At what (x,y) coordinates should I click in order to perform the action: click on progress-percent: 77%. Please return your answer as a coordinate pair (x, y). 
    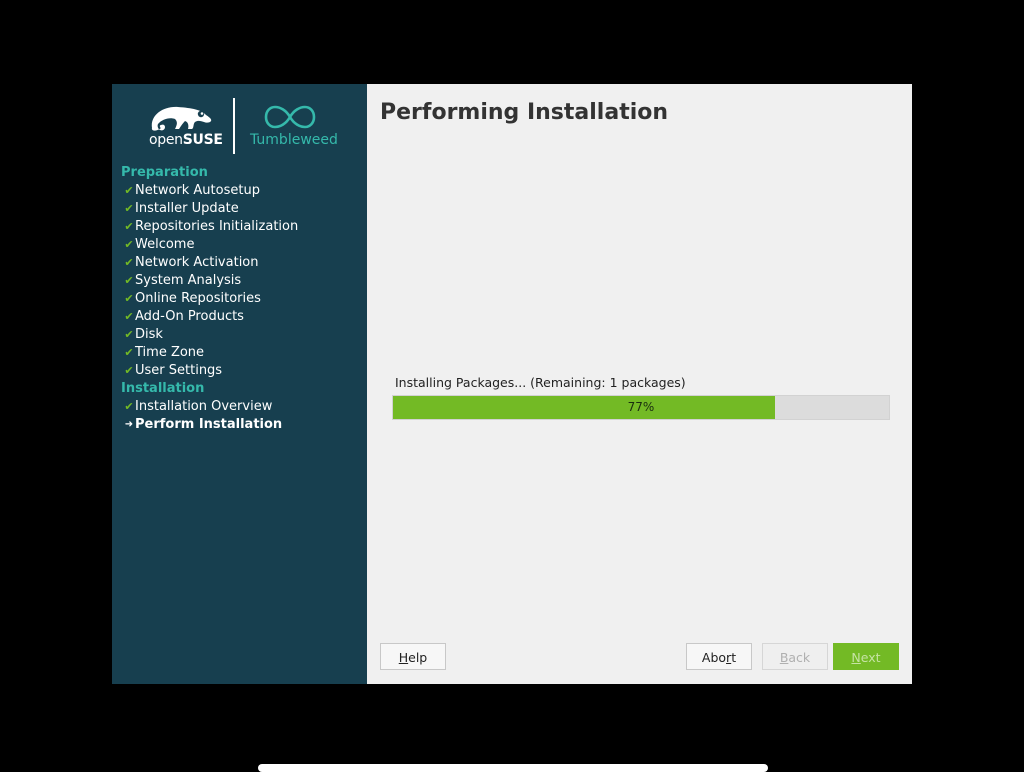
    Looking at the image, I should click on (641, 407).